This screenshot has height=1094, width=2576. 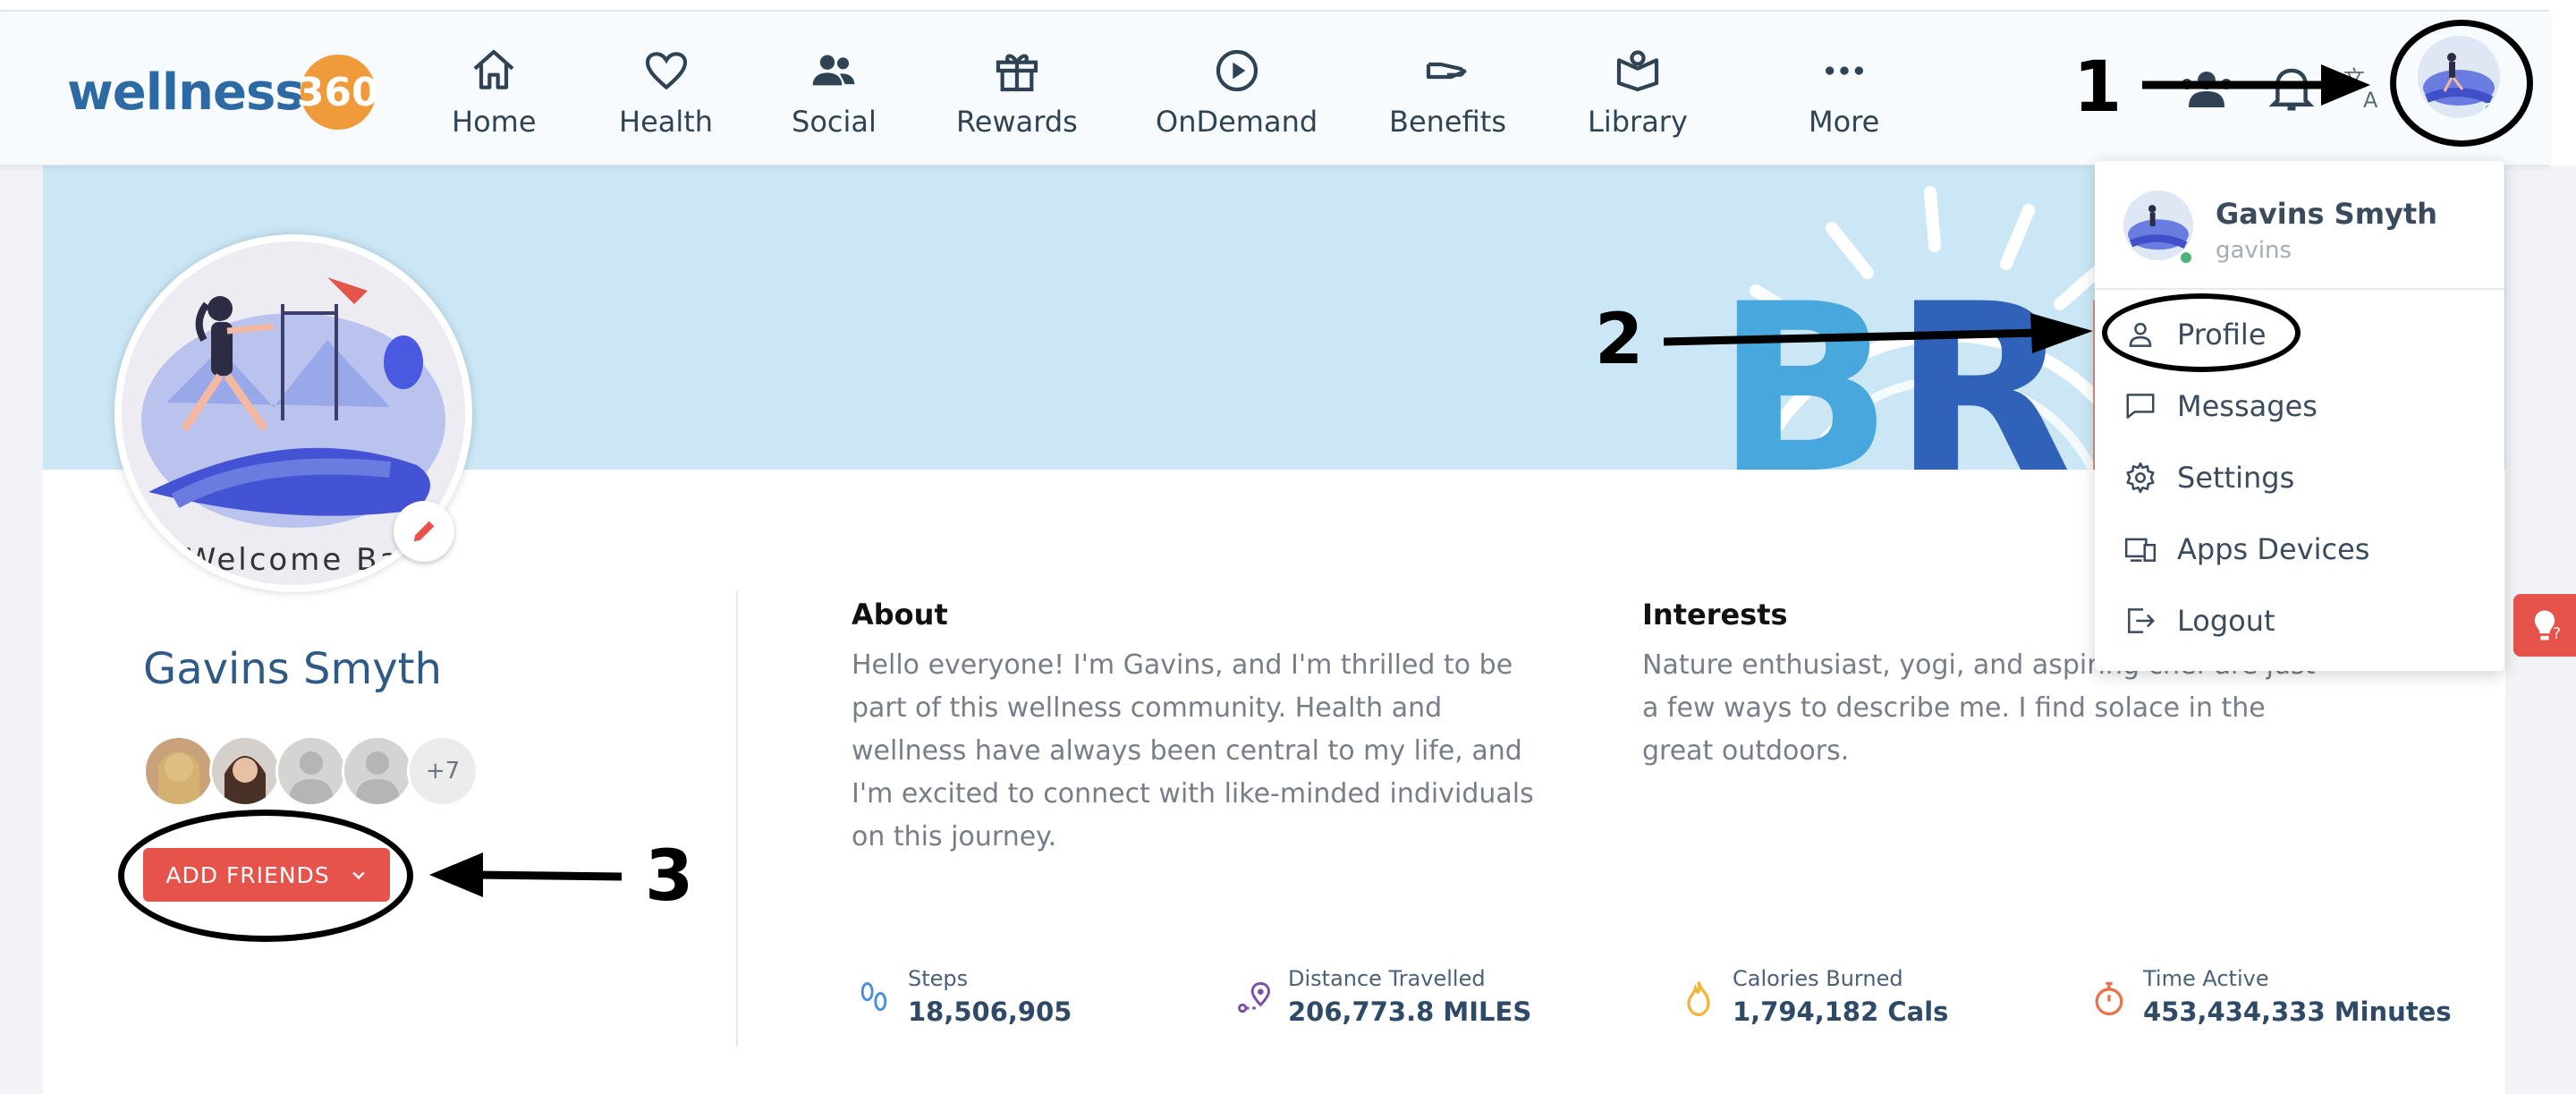 What do you see at coordinates (1619, 340) in the screenshot?
I see `annotation-number-2: 2` at bounding box center [1619, 340].